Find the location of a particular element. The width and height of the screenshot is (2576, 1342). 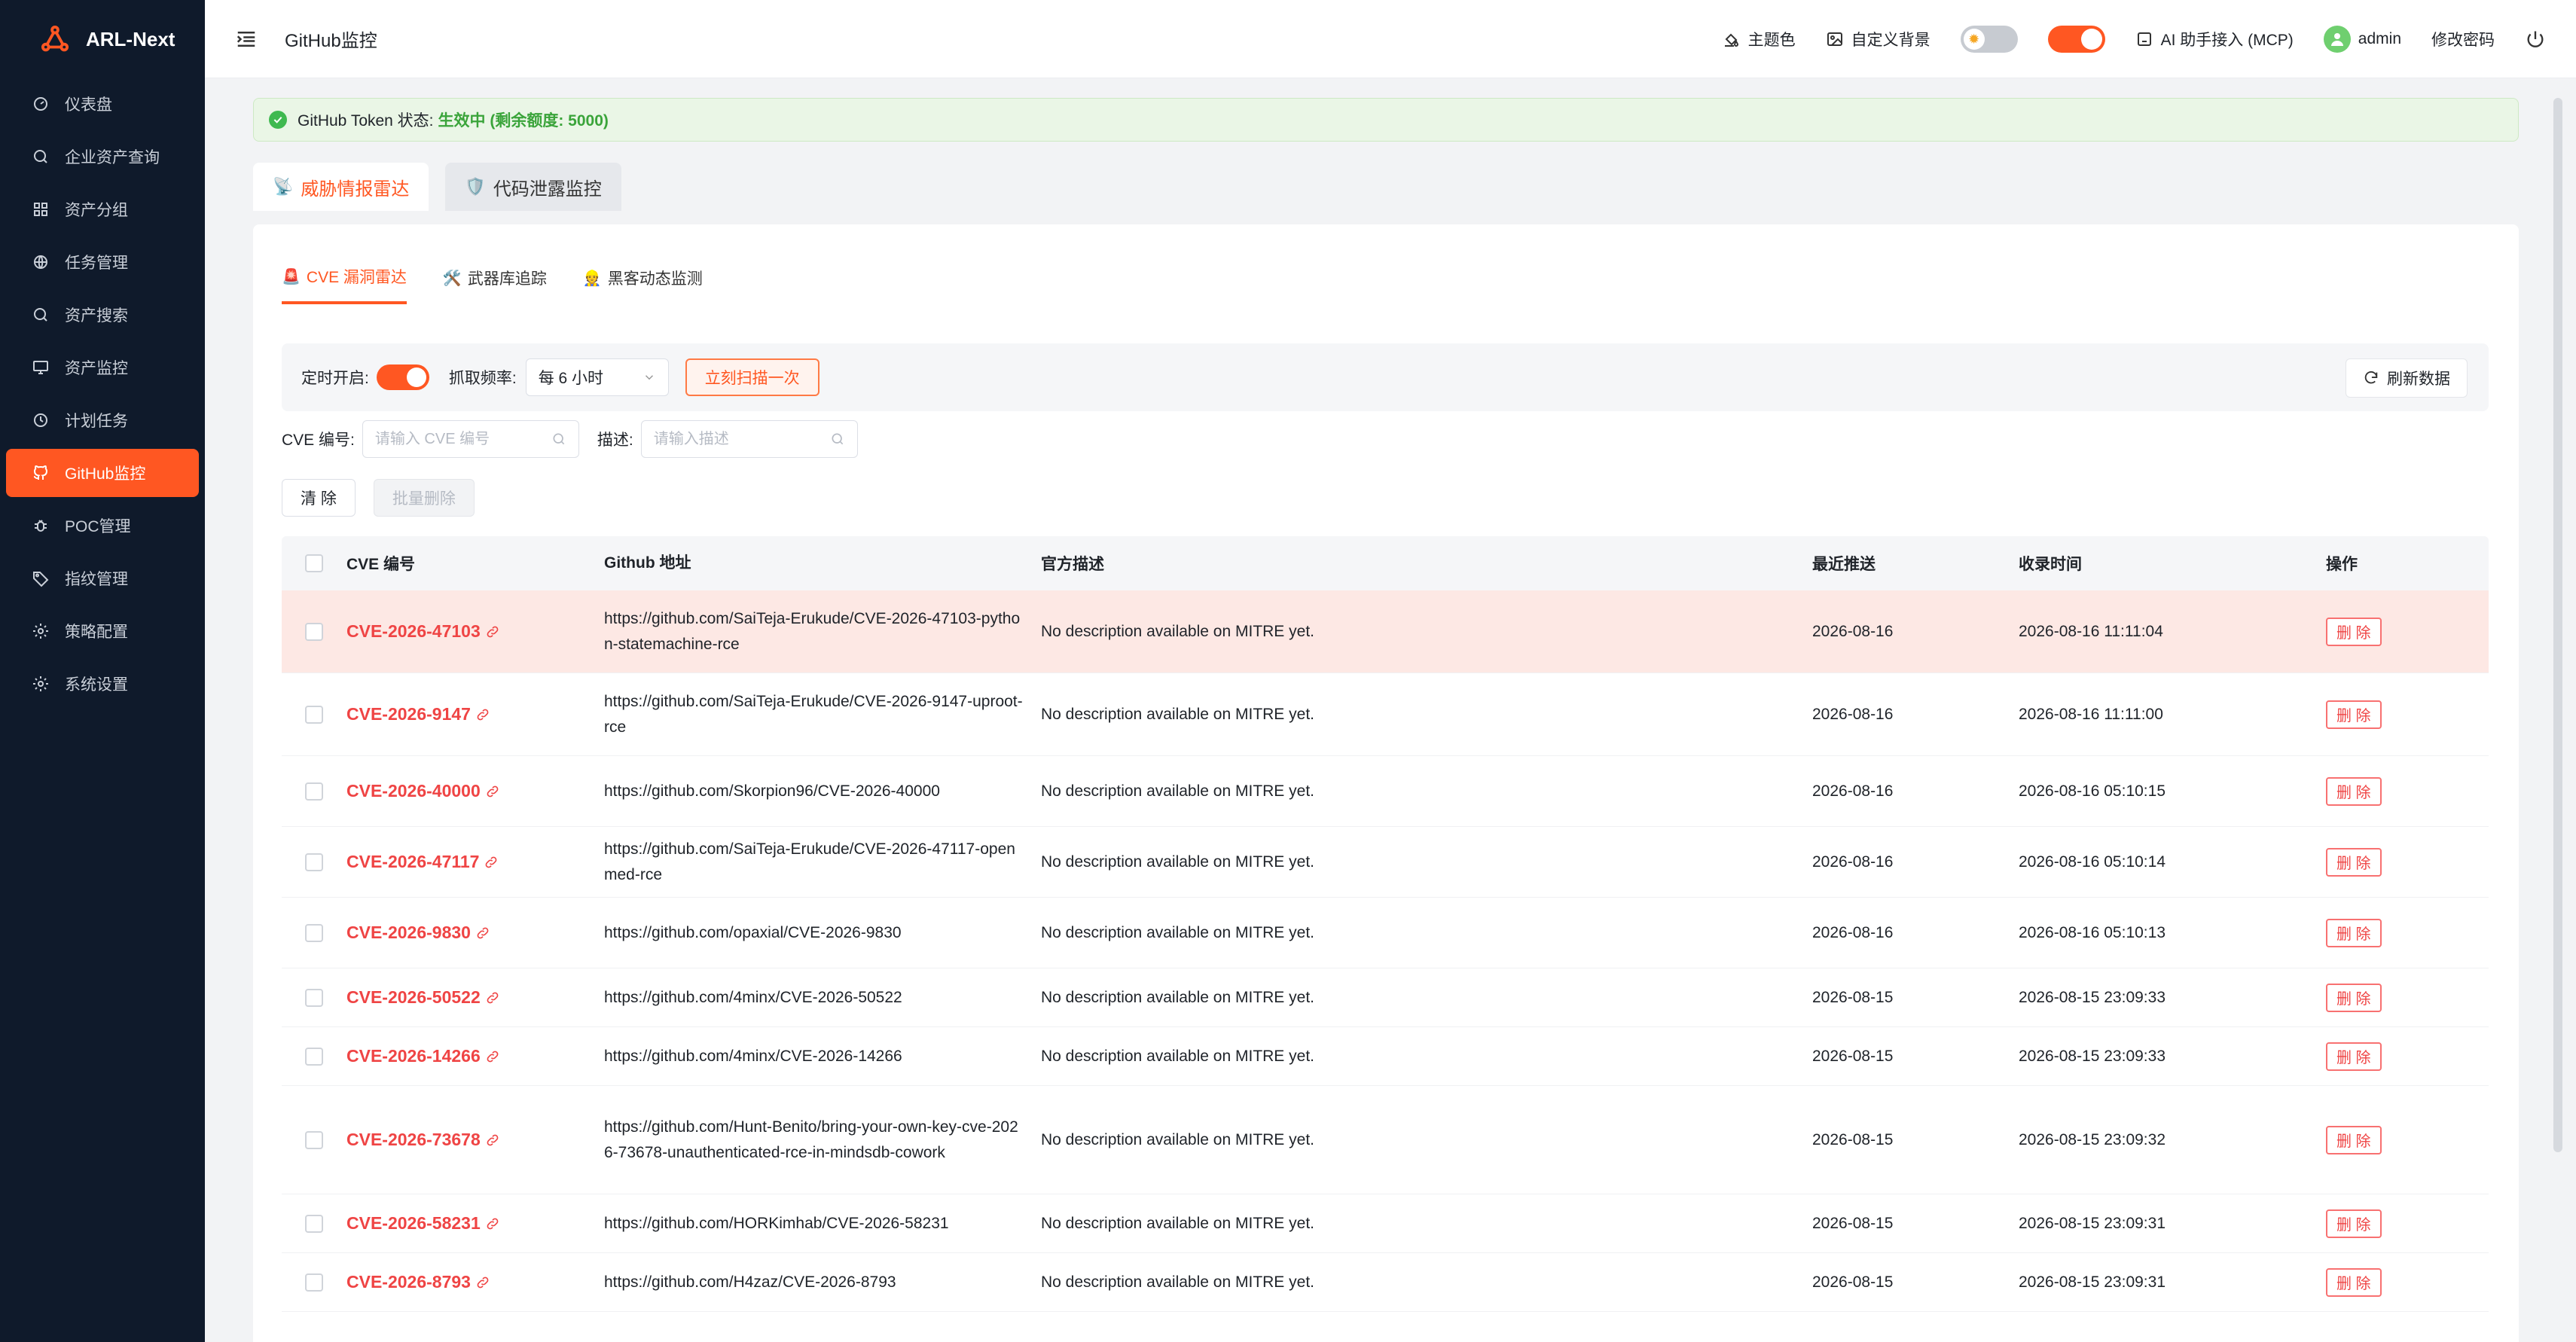

main-tab: 📡 威胁情报雷达 is located at coordinates (341, 187).